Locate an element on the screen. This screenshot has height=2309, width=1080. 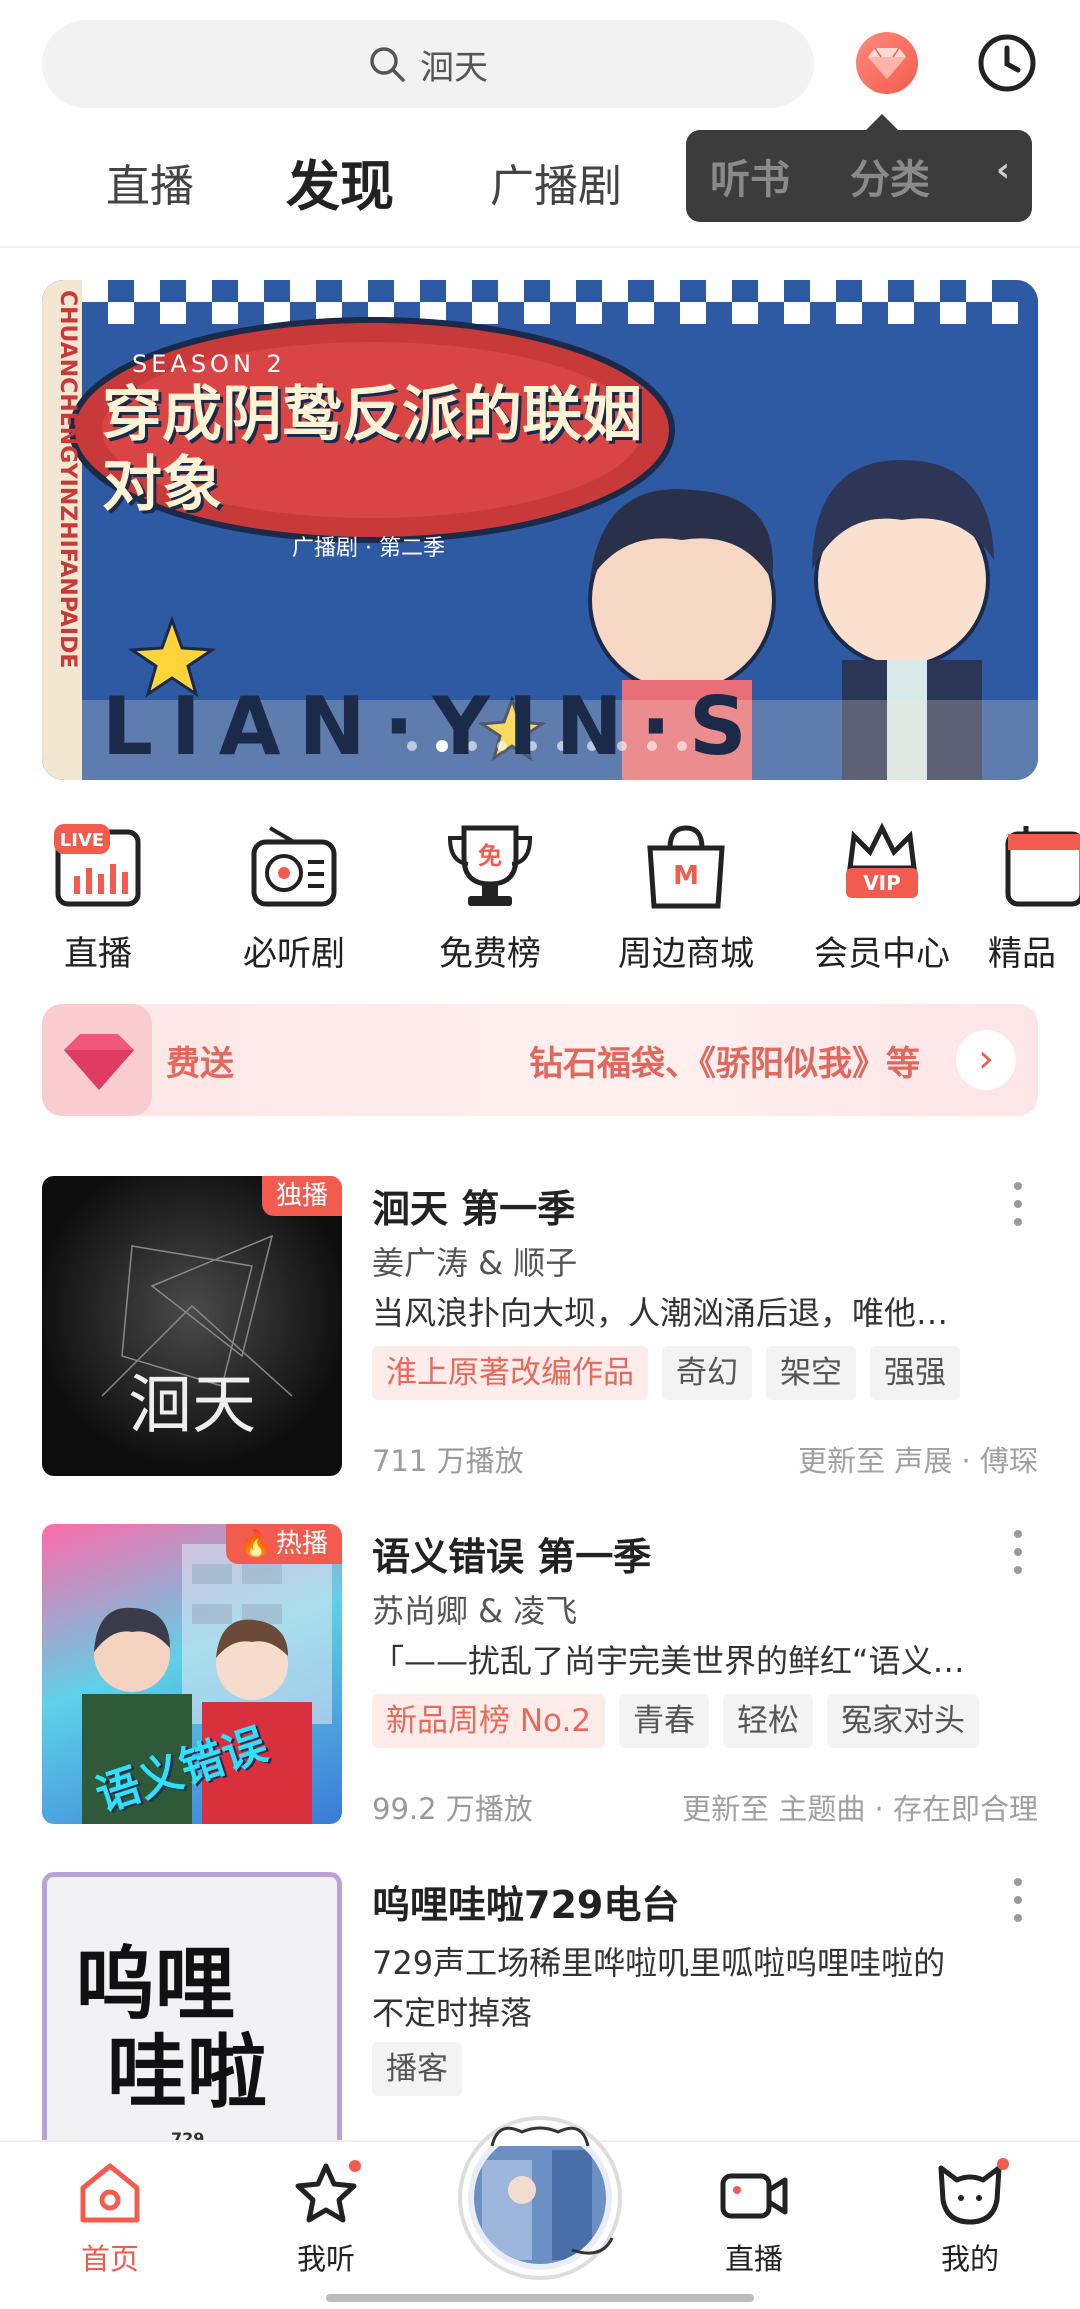
nav-live: 直播 is located at coordinates (754, 2219).